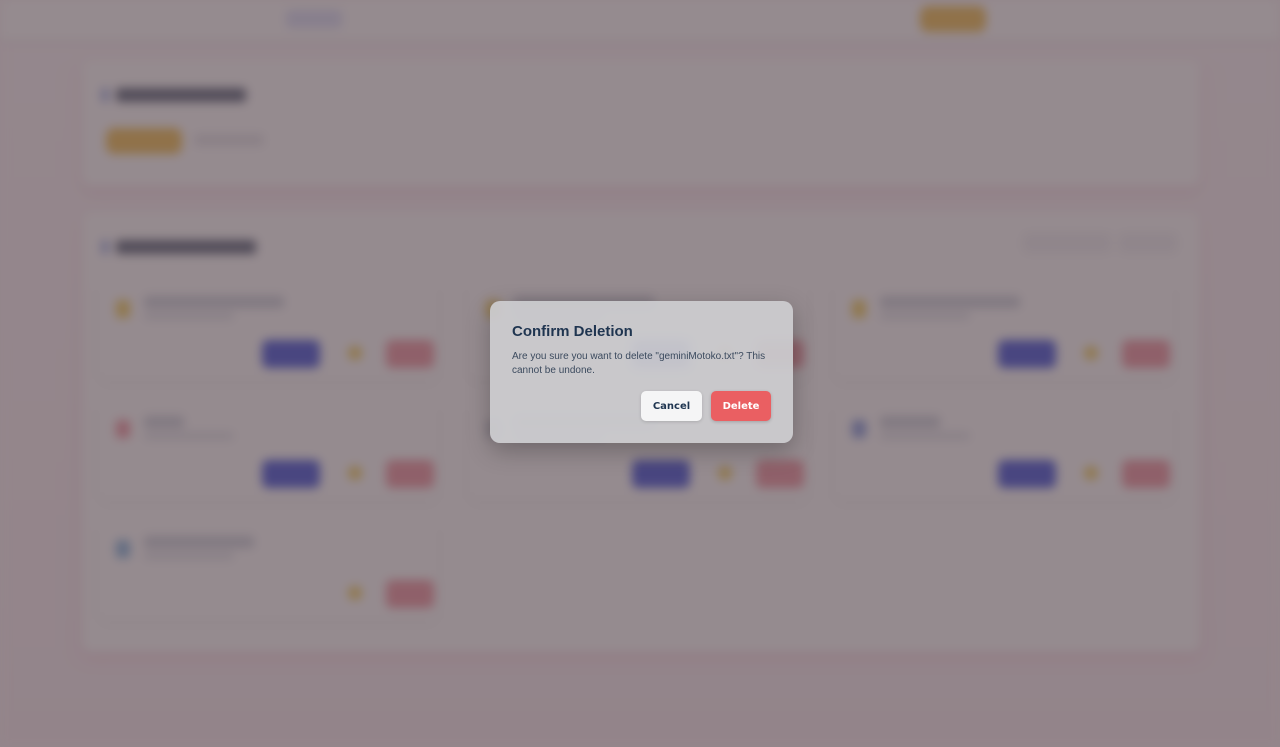  I want to click on dialog-actions: Cancel Delete, so click(706, 406).